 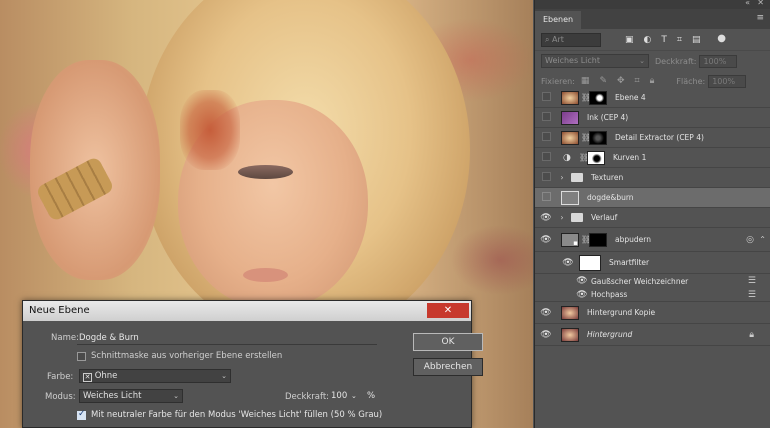 I want to click on lock-position-icon: ✥, so click(x=621, y=81).